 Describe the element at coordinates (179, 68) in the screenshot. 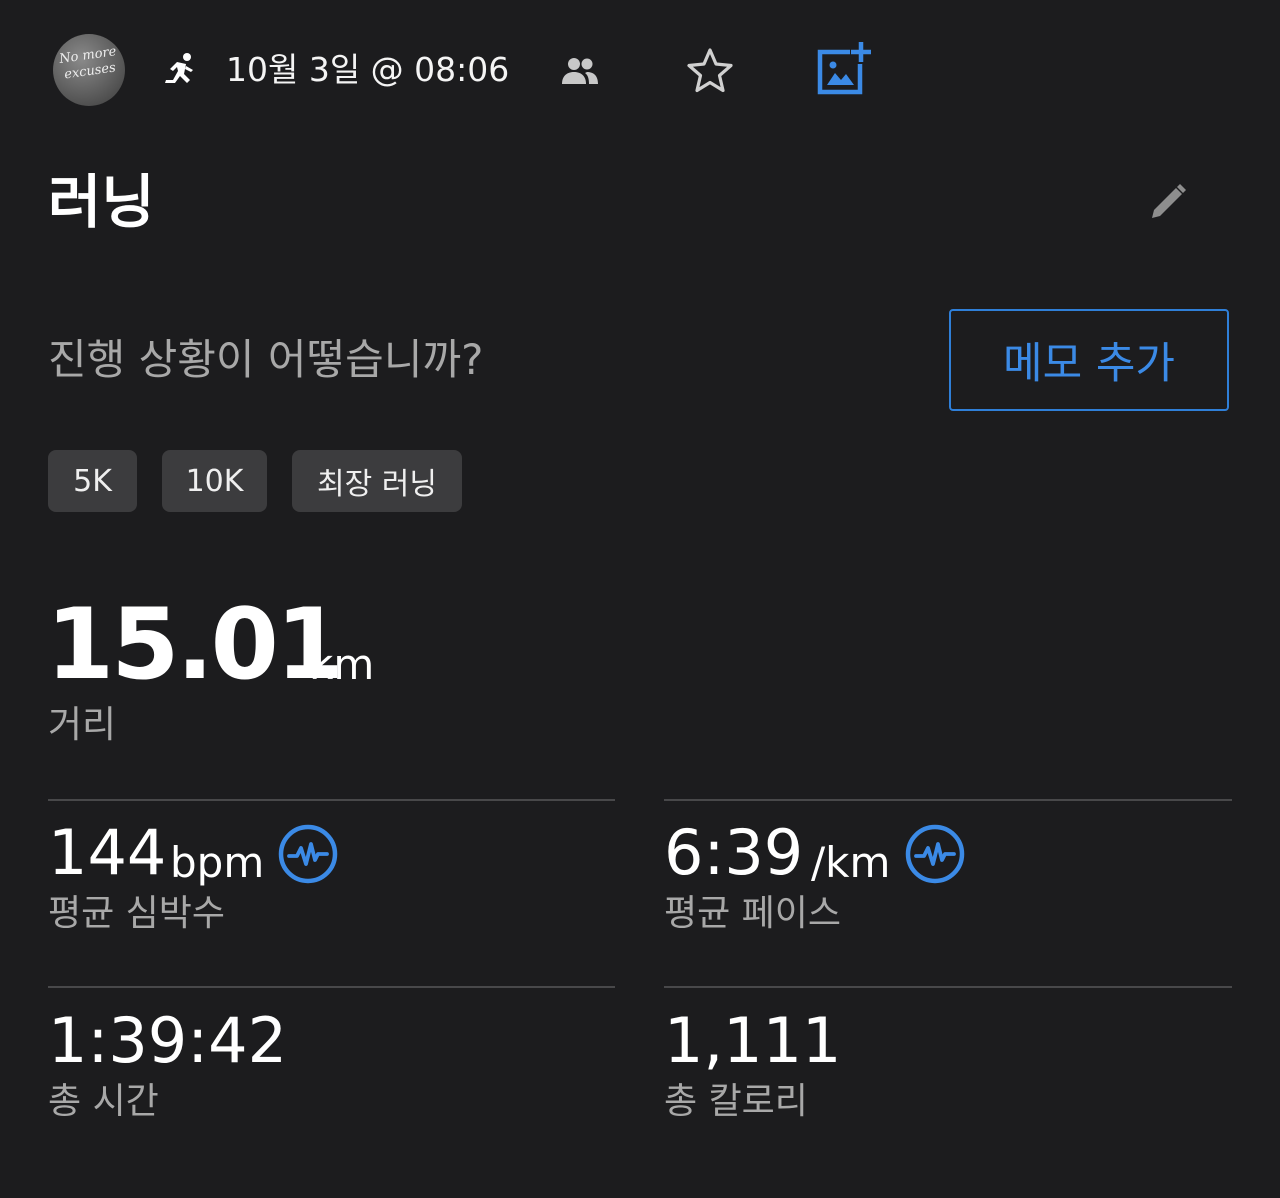

I see `running-person-icon` at that location.